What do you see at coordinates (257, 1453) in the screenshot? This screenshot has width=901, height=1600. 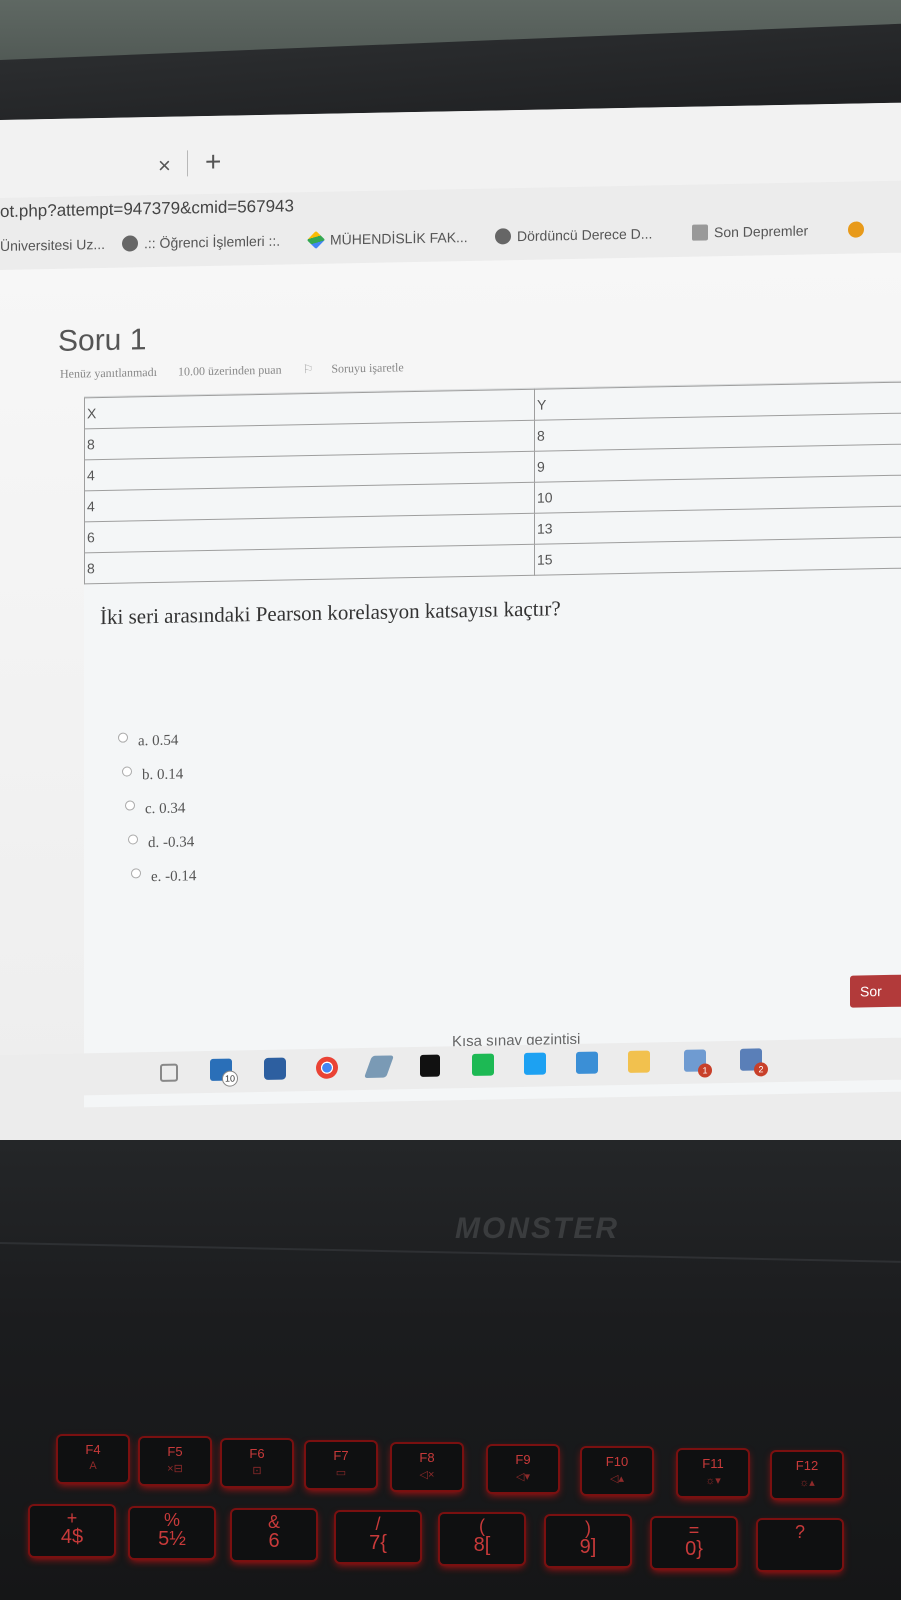 I see `key-label: F6` at bounding box center [257, 1453].